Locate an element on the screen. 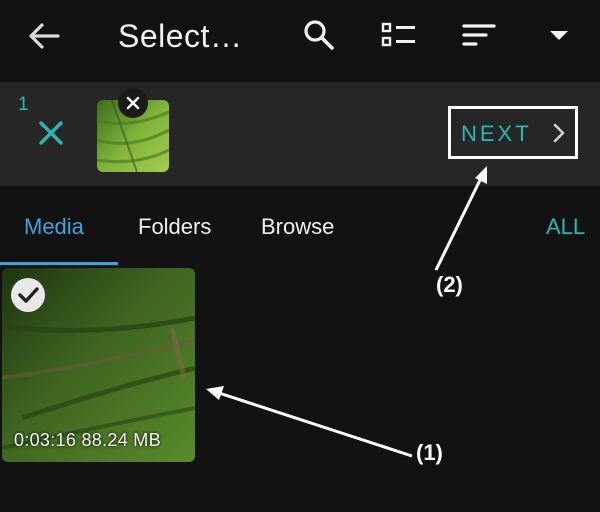 This screenshot has width=600, height=512. annotation-label-1: (1) is located at coordinates (429, 452).